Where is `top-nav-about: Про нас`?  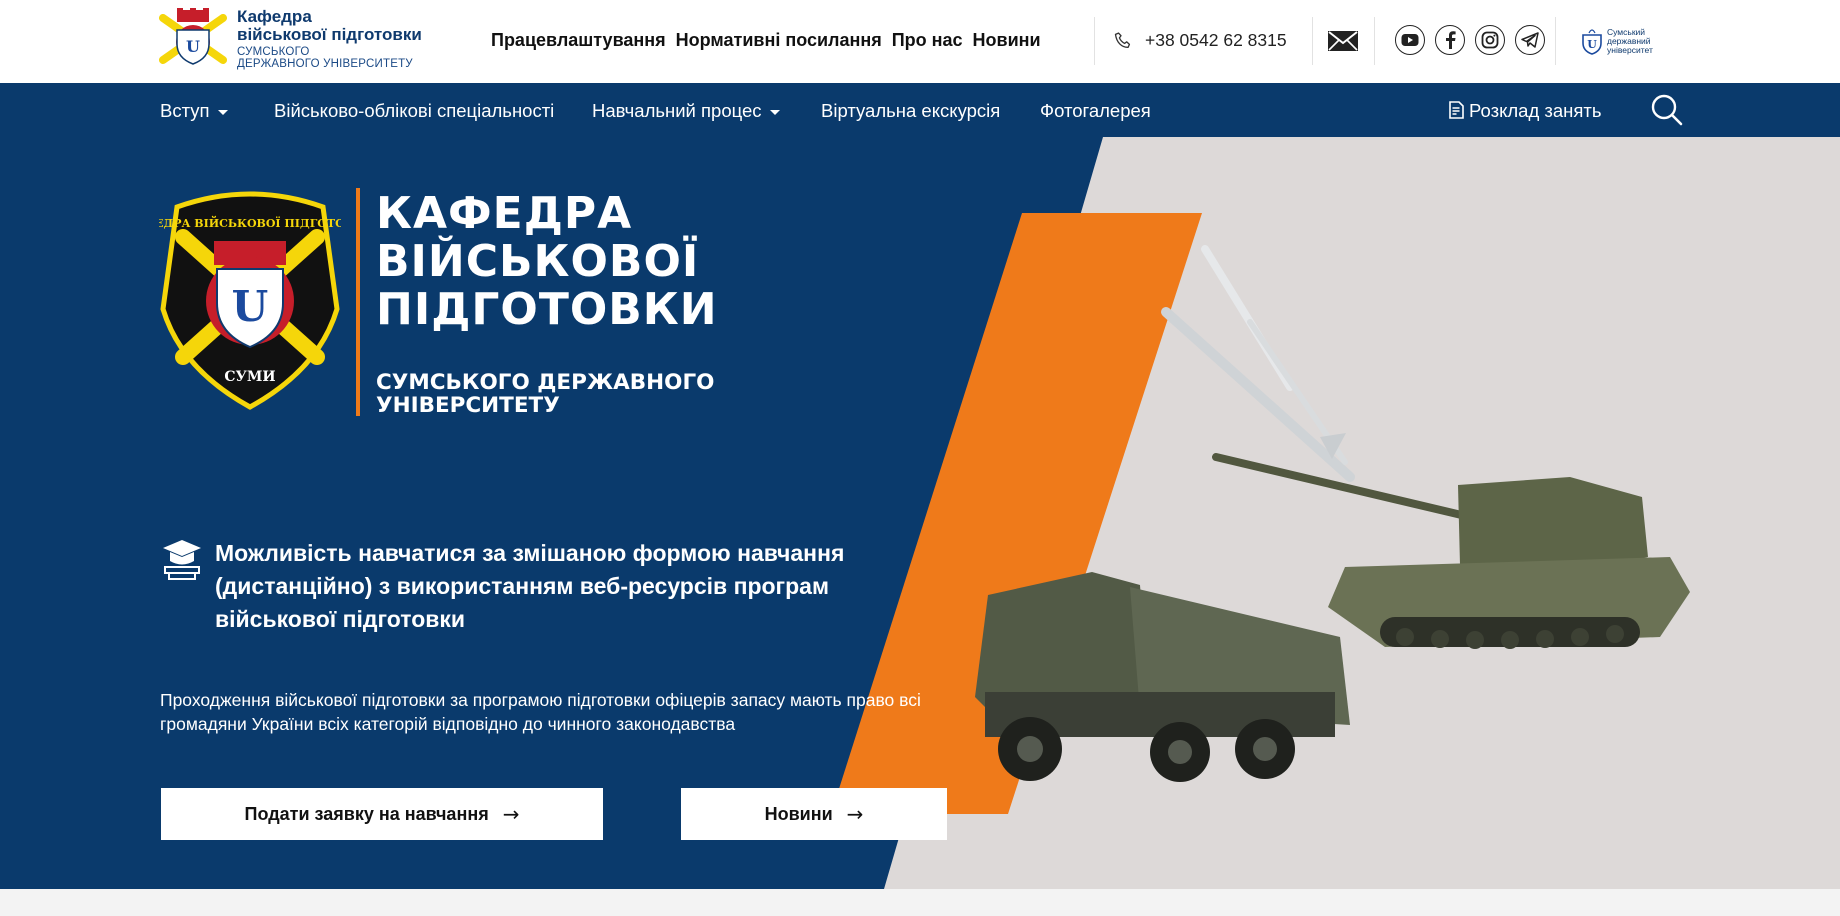
top-nav-about: Про нас is located at coordinates (927, 40).